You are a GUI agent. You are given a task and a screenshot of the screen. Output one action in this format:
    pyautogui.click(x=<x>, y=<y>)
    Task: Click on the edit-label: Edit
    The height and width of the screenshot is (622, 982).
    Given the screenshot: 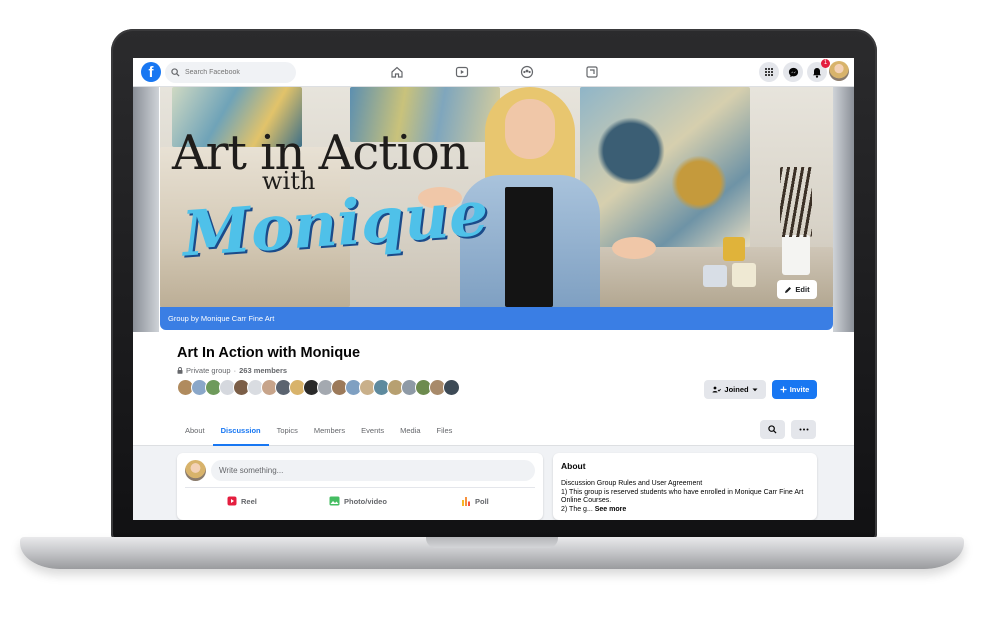 What is the action you would take?
    pyautogui.click(x=802, y=289)
    